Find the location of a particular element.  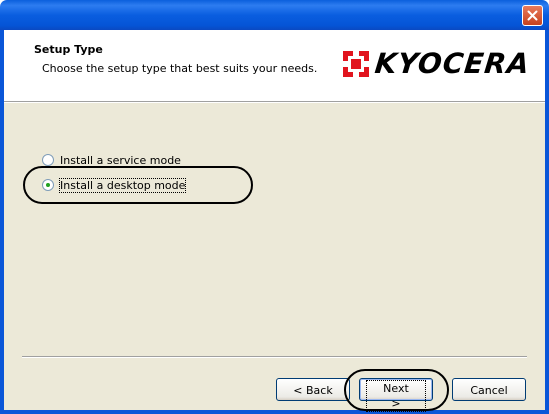

back-label: < Back is located at coordinates (313, 390).